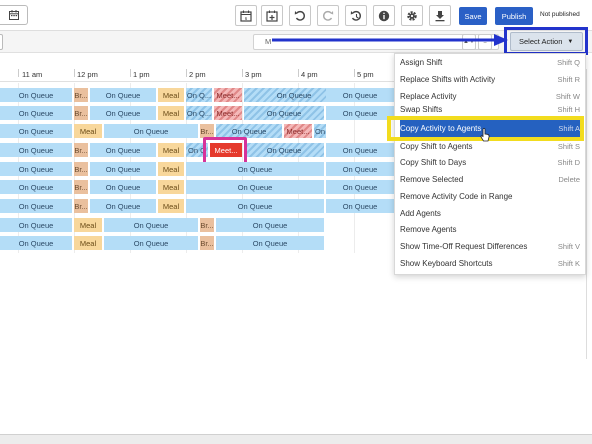 The width and height of the screenshot is (592, 444). I want to click on menu-item-remove-agents: Remove Agents, so click(490, 229).